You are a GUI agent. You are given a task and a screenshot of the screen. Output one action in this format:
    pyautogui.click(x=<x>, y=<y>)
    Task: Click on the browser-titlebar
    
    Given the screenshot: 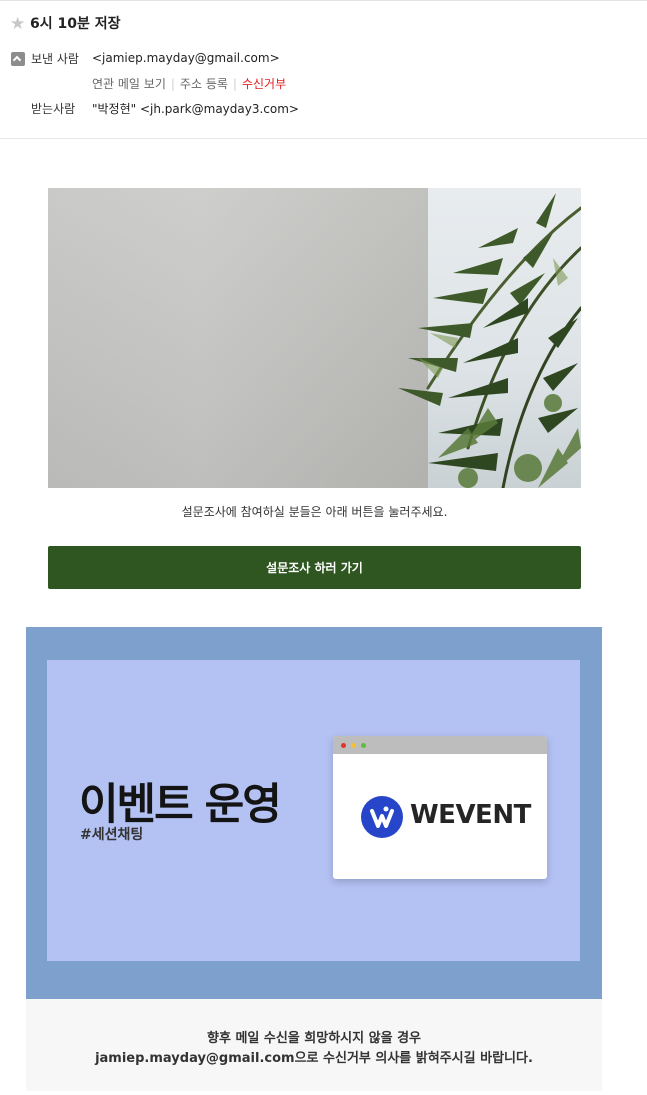 What is the action you would take?
    pyautogui.click(x=440, y=745)
    